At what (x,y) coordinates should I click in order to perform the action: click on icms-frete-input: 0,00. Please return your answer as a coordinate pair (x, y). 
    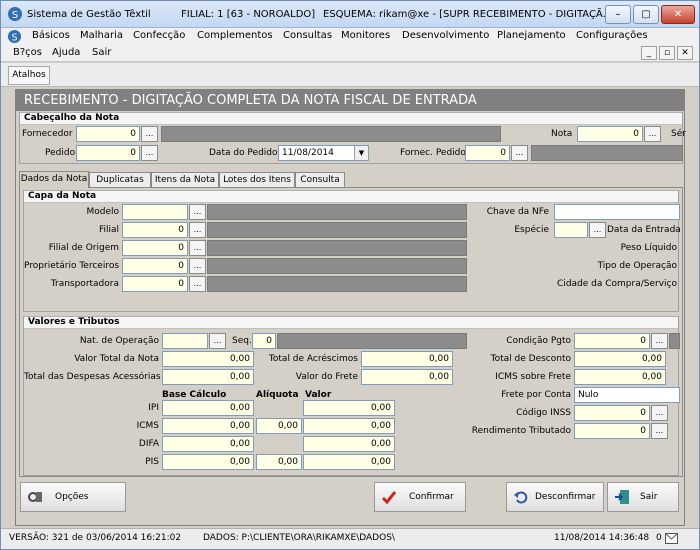
    Looking at the image, I should click on (620, 377).